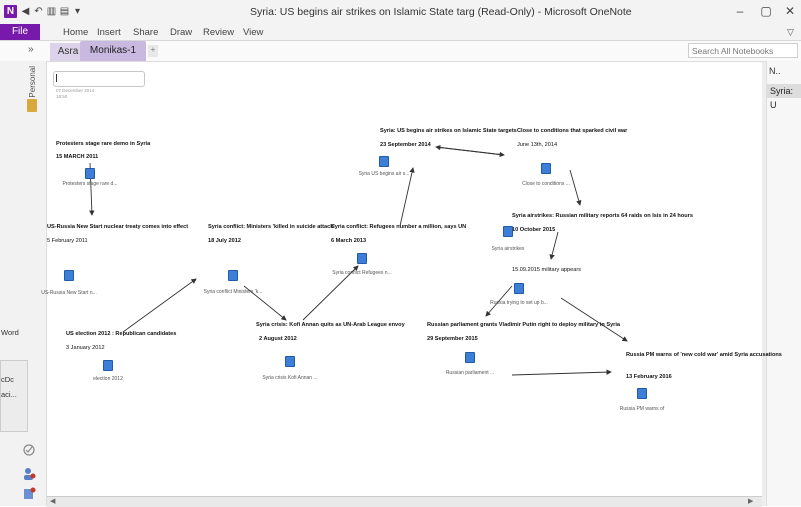  What do you see at coordinates (108, 379) in the screenshot?
I see `attachment-caption: election 2012` at bounding box center [108, 379].